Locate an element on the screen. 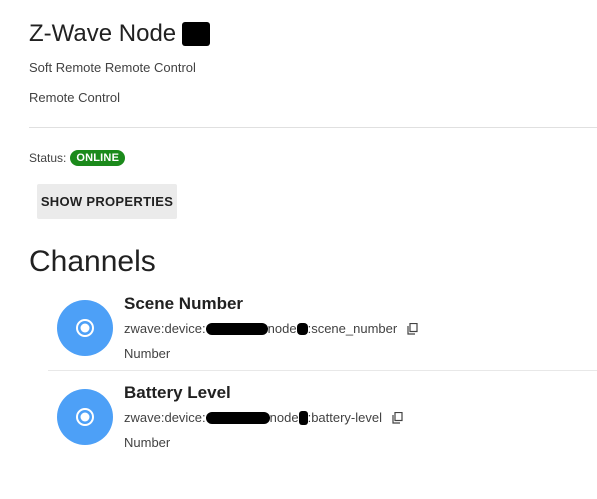 This screenshot has height=499, width=597. channel-name: Scene Number is located at coordinates (184, 303).